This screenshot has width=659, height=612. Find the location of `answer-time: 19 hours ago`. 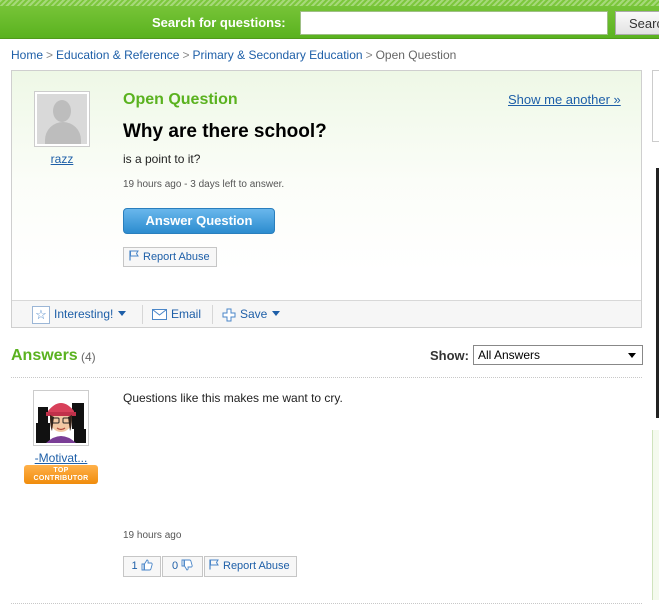

answer-time: 19 hours ago is located at coordinates (152, 535).